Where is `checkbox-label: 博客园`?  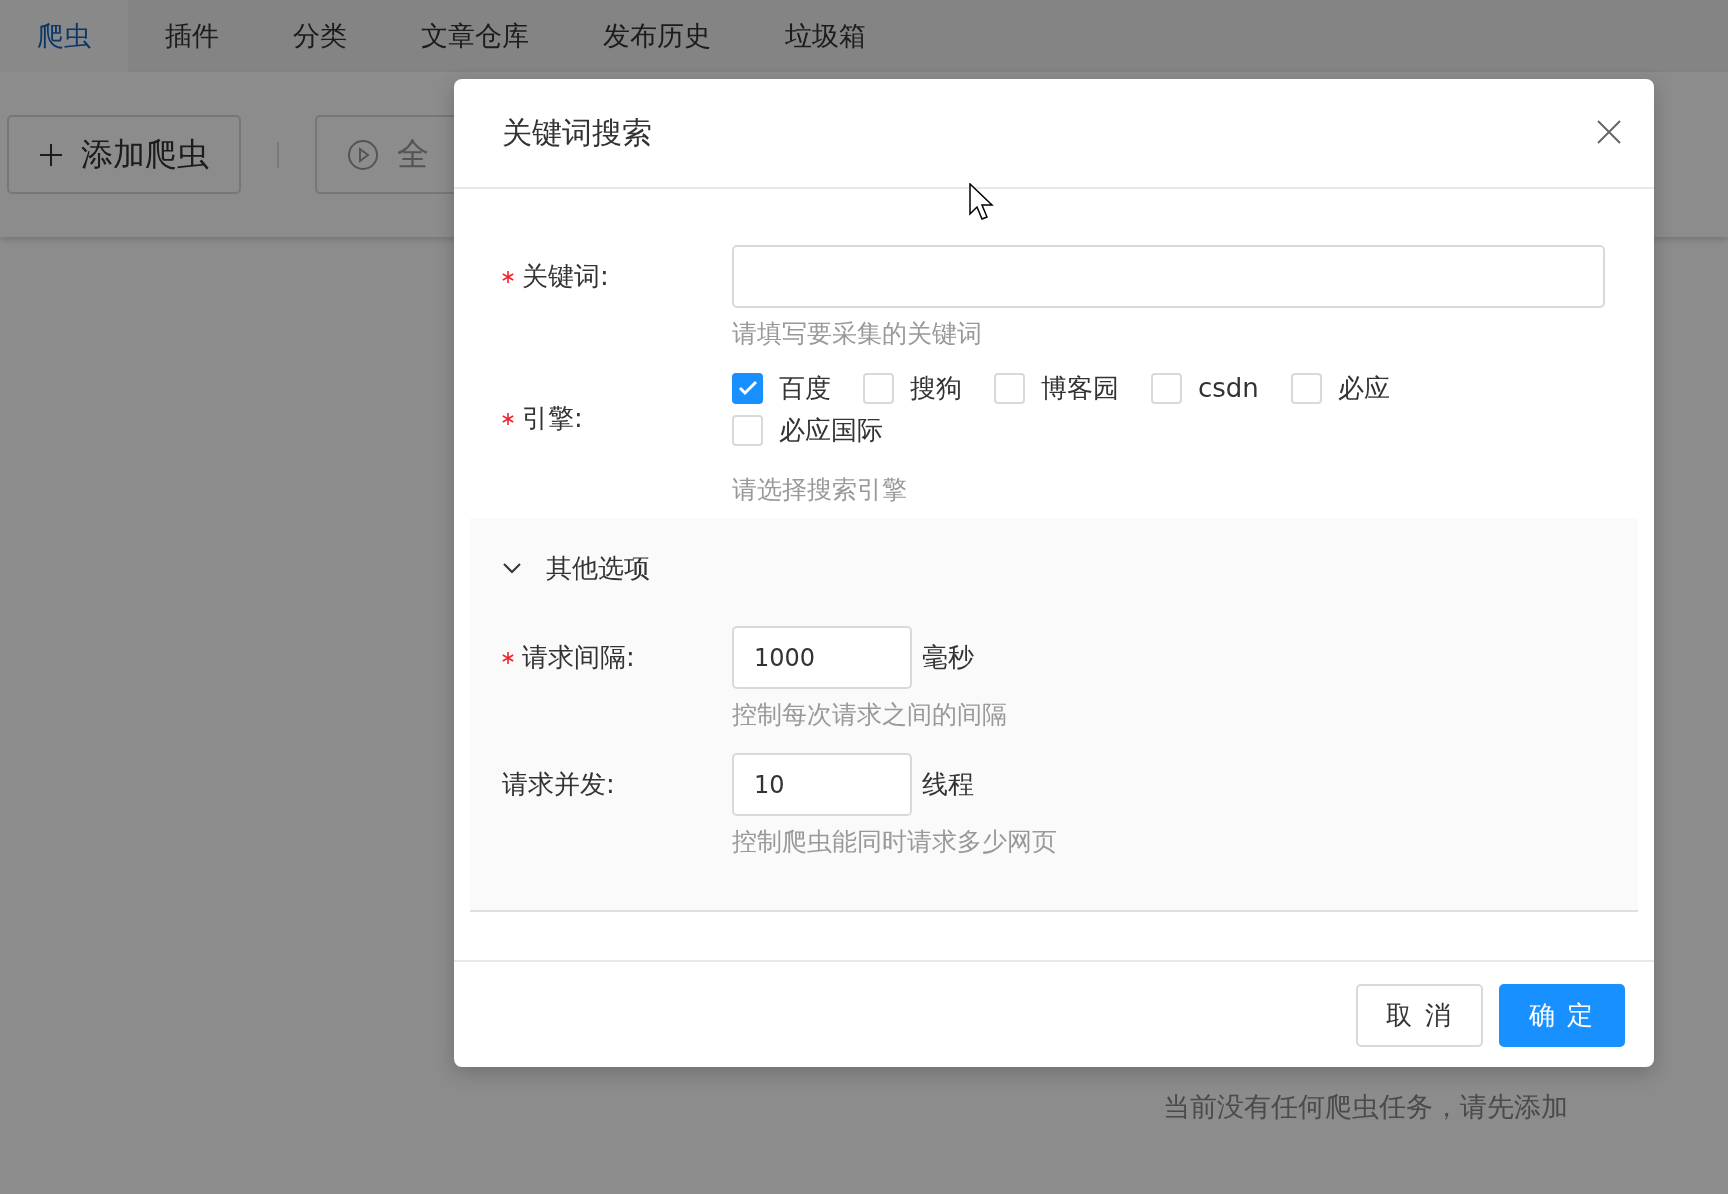 checkbox-label: 博客园 is located at coordinates (1080, 388).